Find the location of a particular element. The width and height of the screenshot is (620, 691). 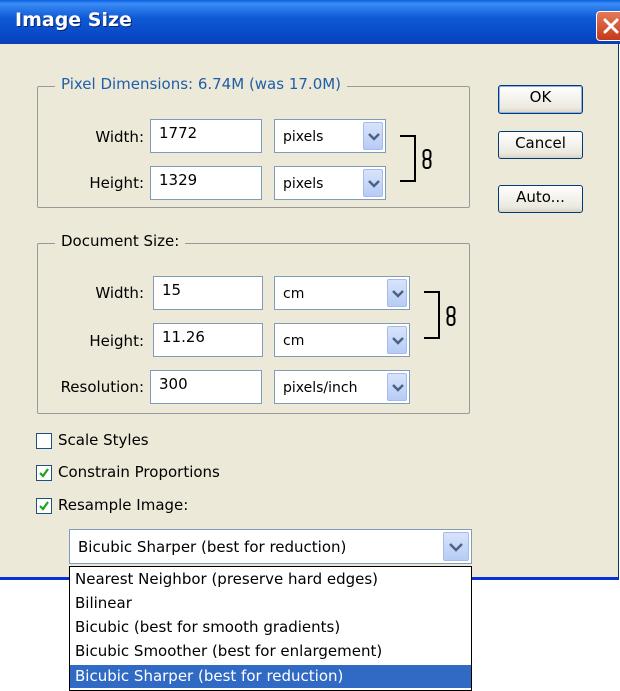

resolution-unit-select: pixels/inch is located at coordinates (342, 387).